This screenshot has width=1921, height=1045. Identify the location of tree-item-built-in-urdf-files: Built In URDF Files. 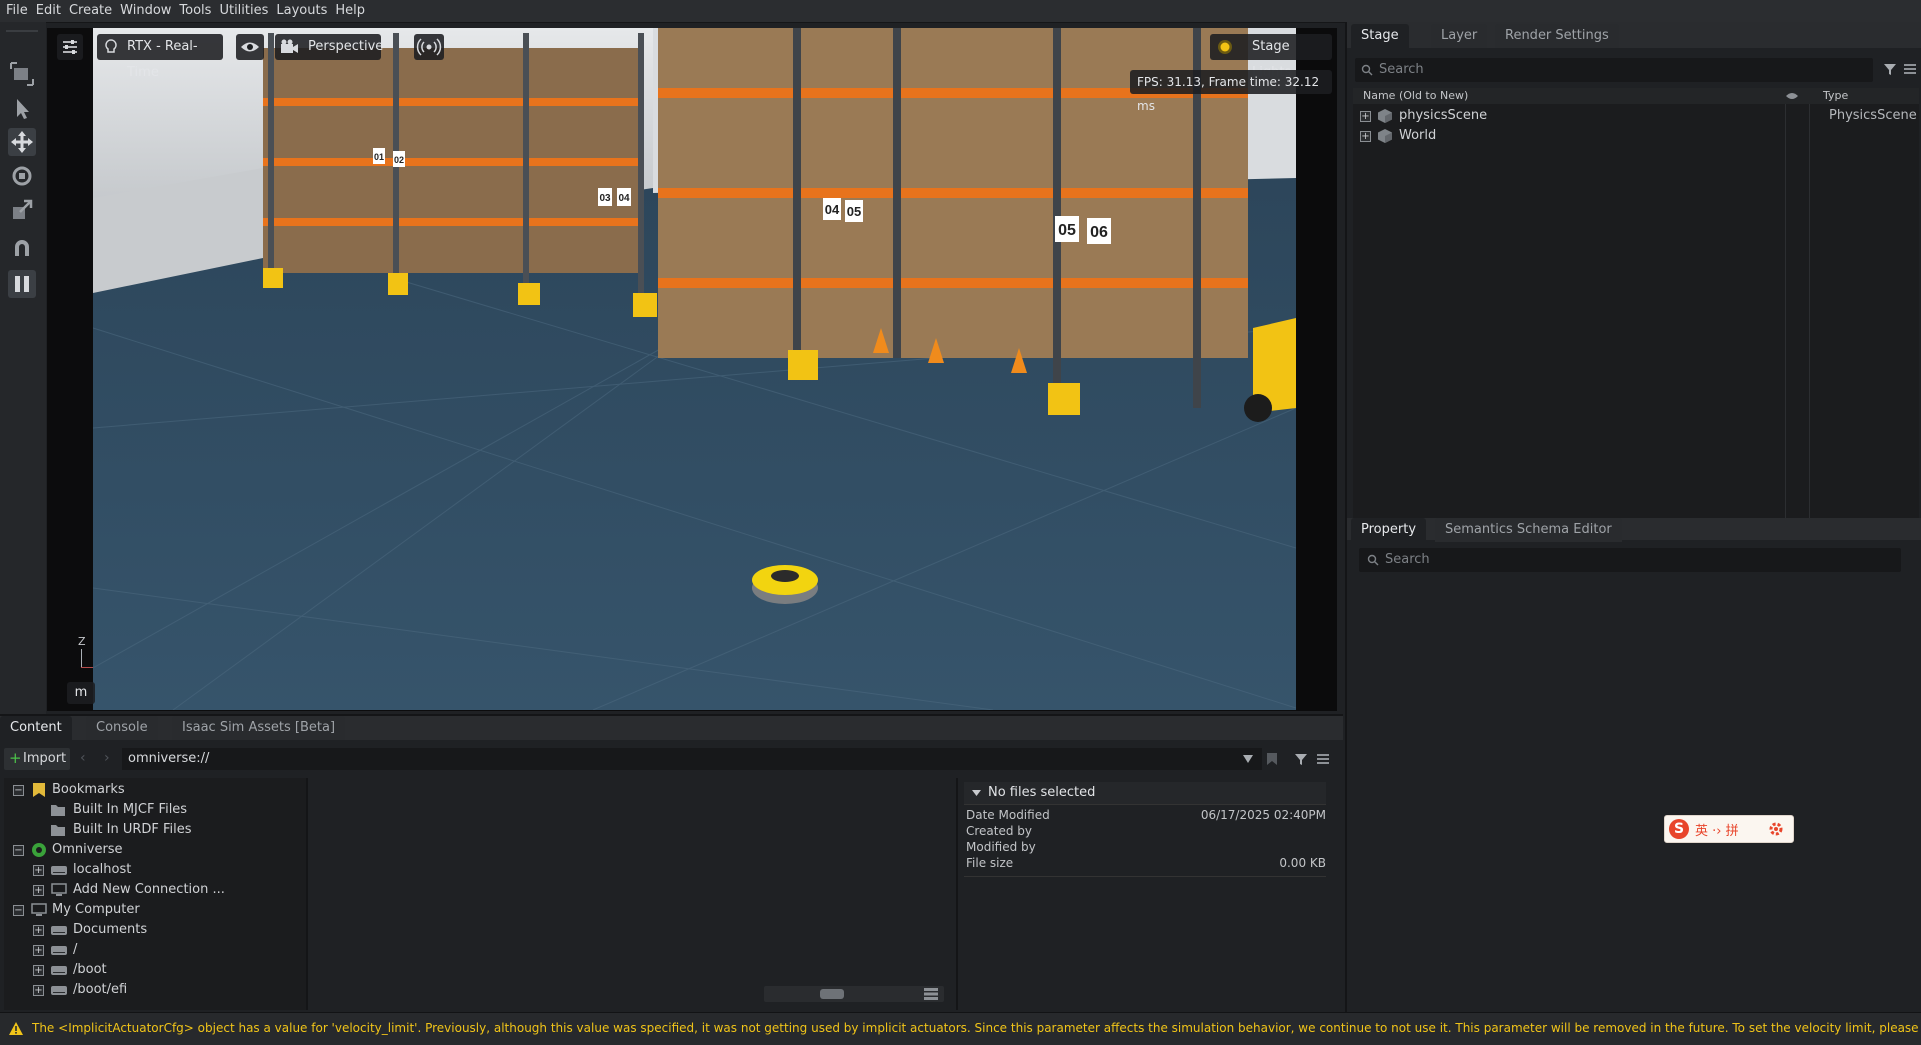
(155, 830).